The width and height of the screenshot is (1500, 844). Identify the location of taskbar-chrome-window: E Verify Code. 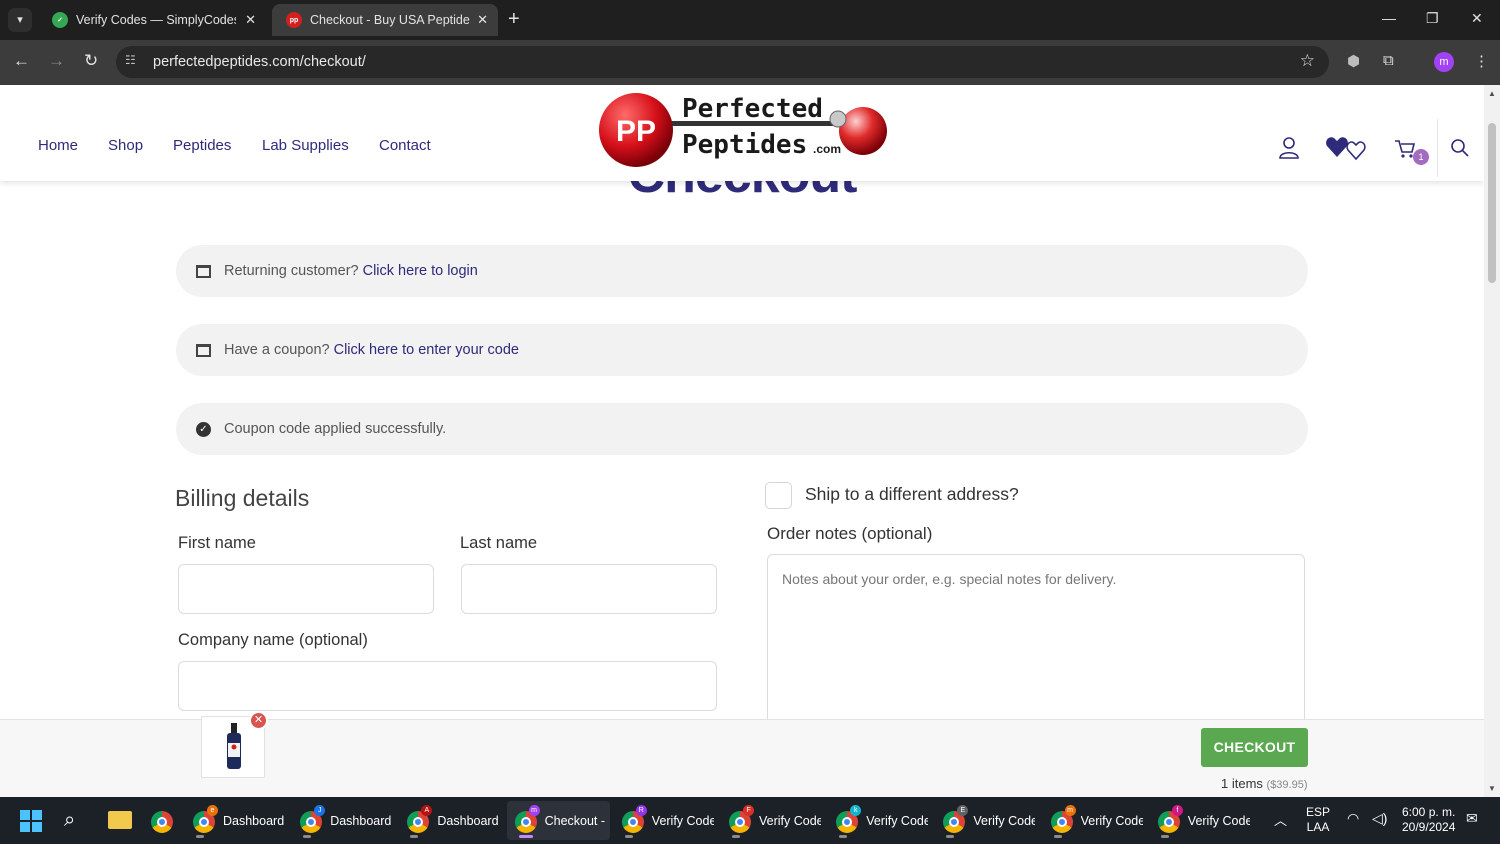
(986, 820).